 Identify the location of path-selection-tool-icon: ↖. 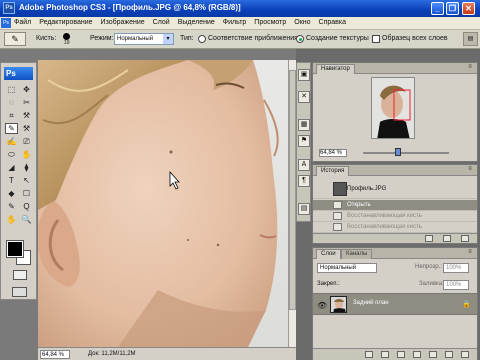
(26, 180).